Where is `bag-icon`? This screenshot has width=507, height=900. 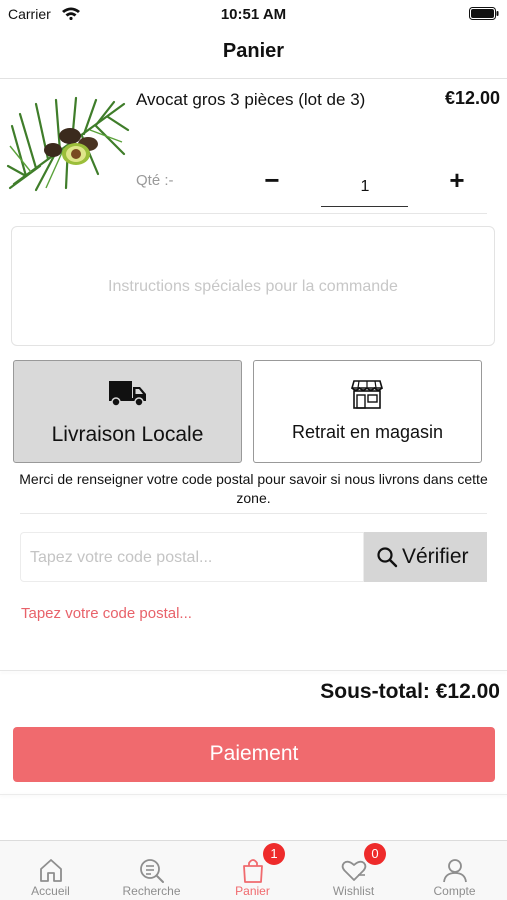 bag-icon is located at coordinates (253, 871).